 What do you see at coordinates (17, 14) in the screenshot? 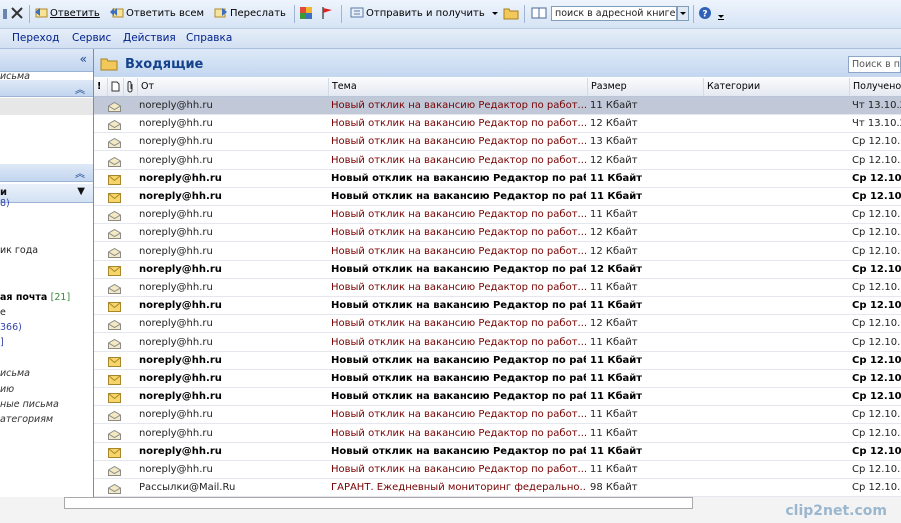
I see `delete-button` at bounding box center [17, 14].